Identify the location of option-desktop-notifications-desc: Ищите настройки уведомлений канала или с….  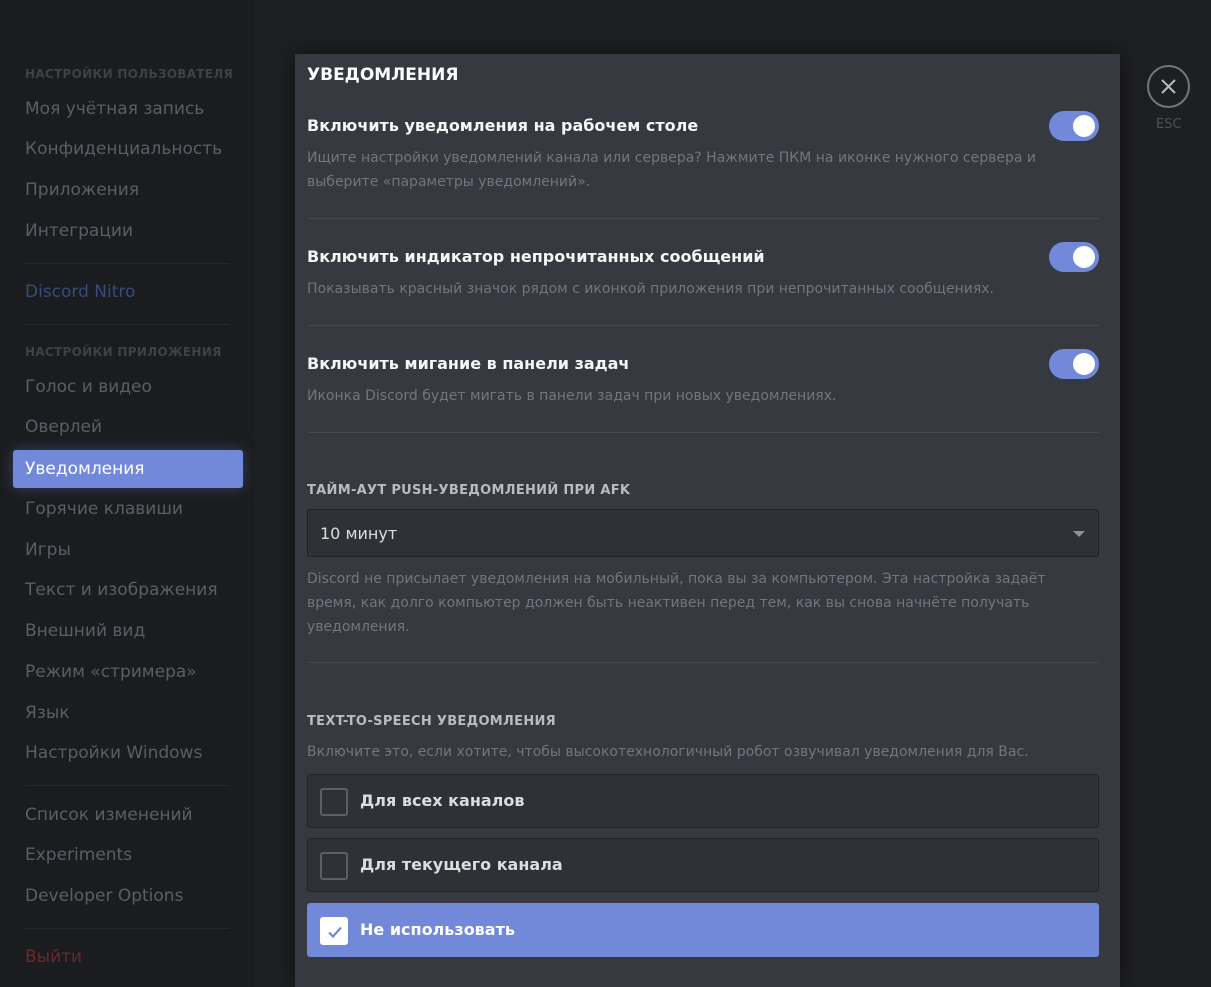
(671, 170).